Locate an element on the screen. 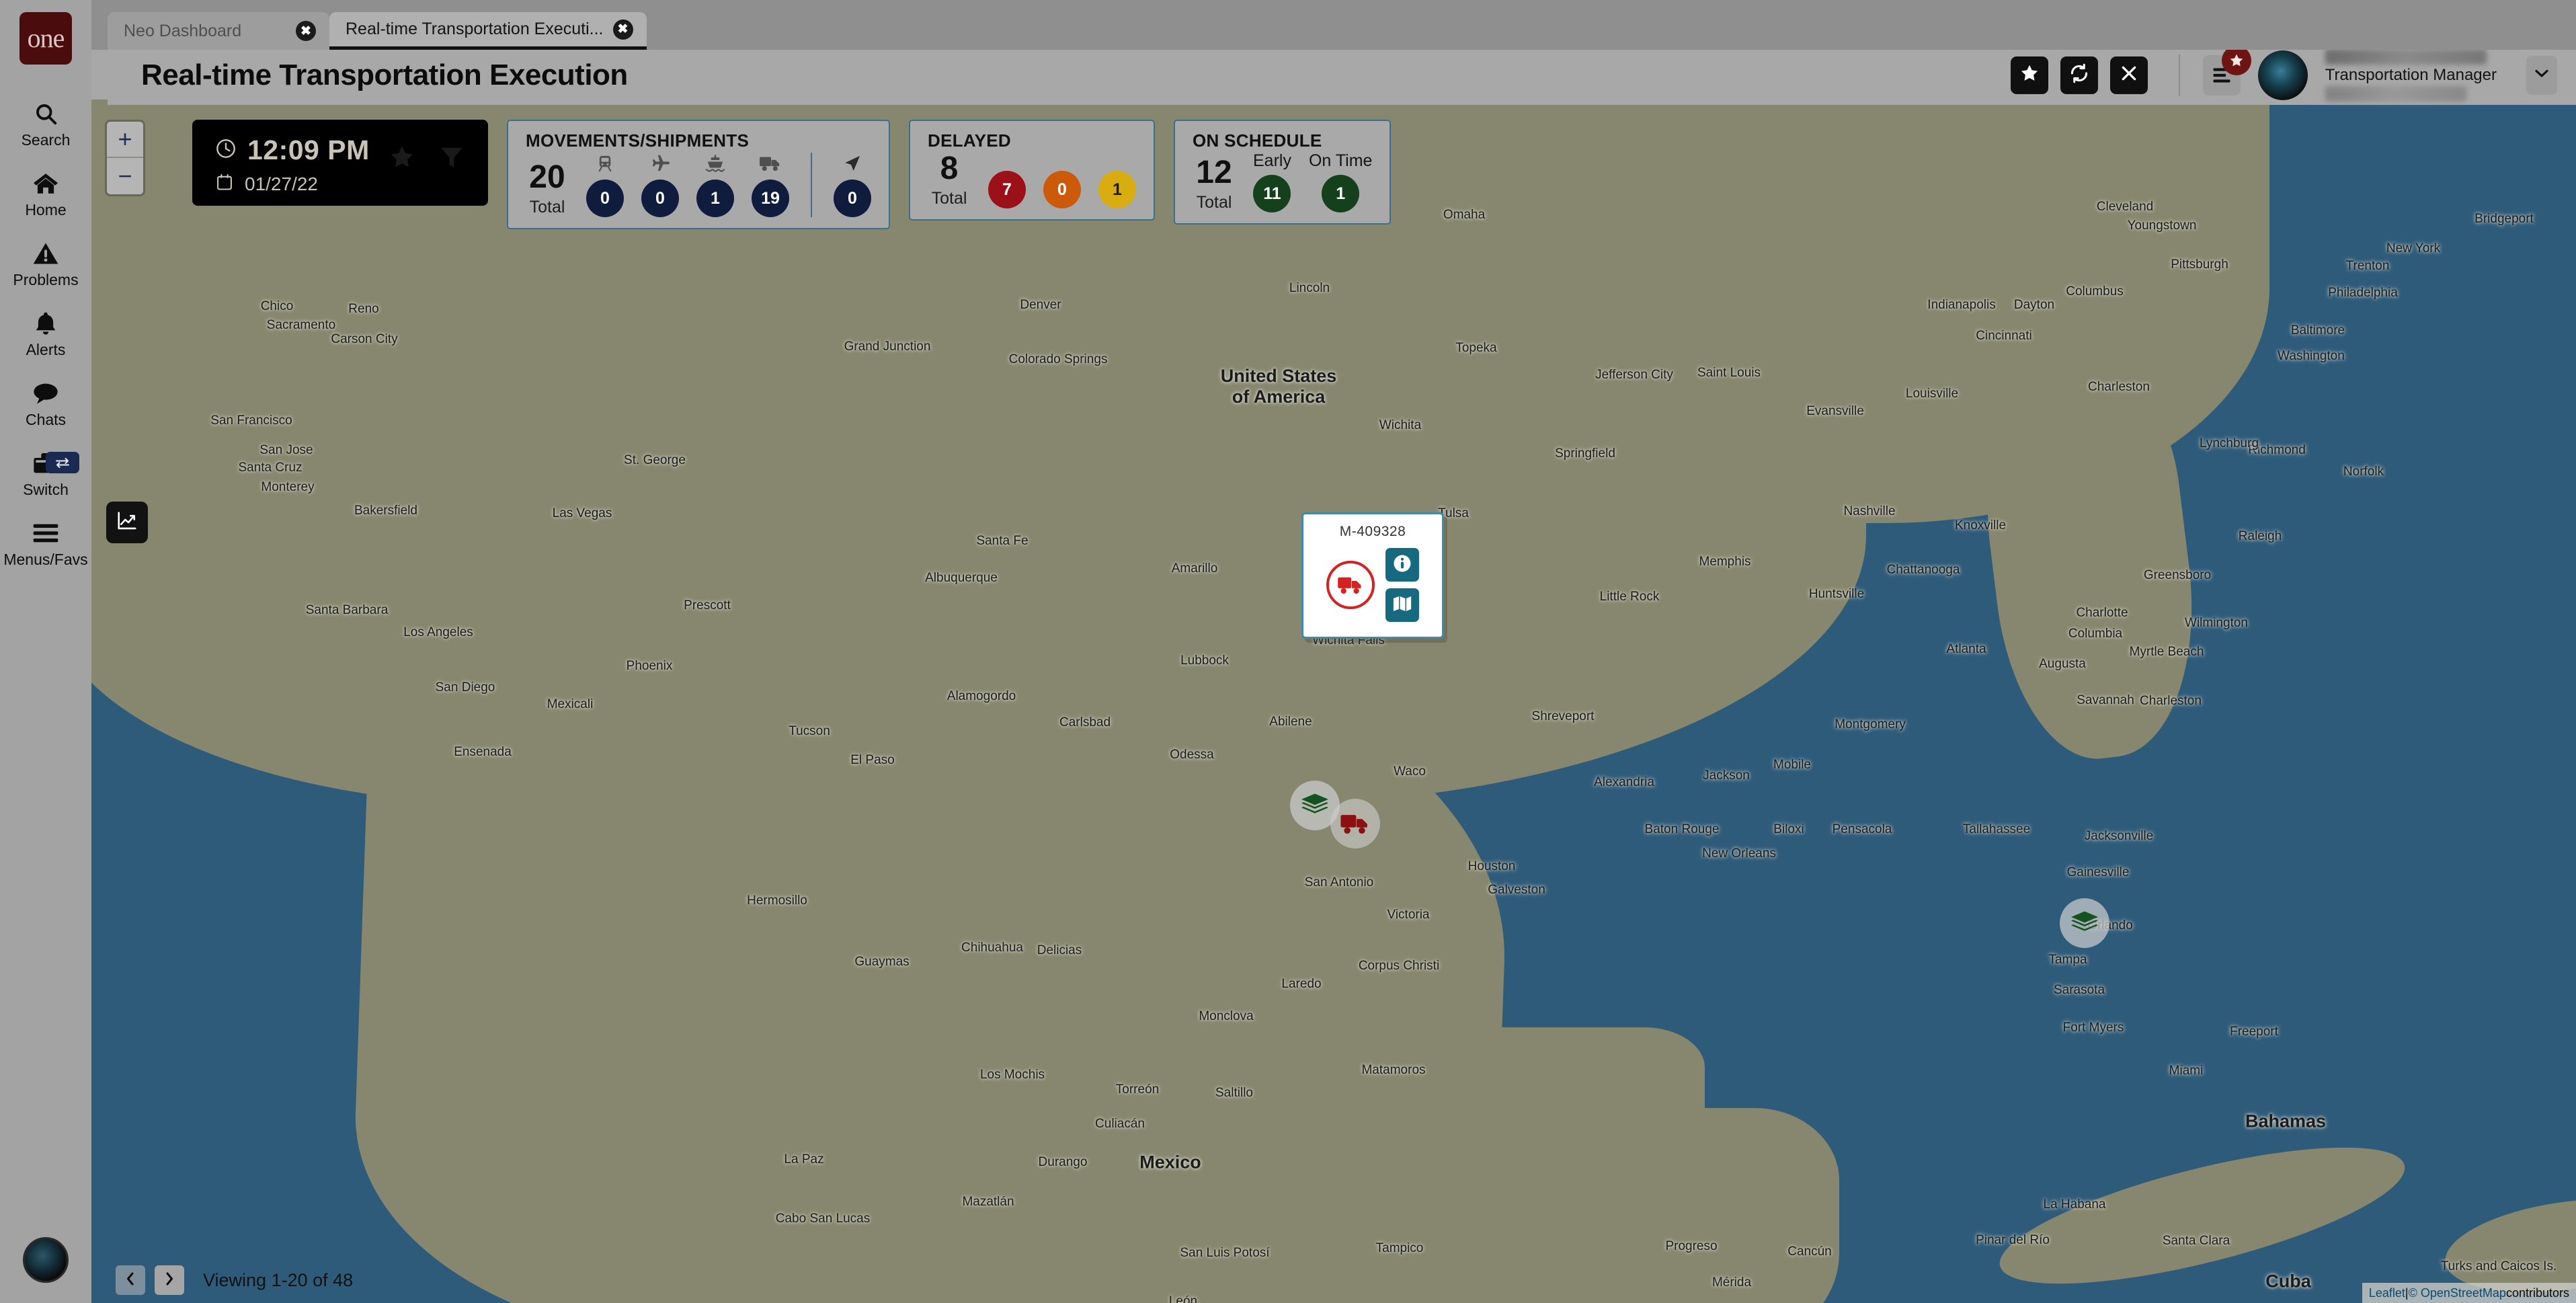  kpi-on-schedule-early: Early 11 is located at coordinates (1272, 182).